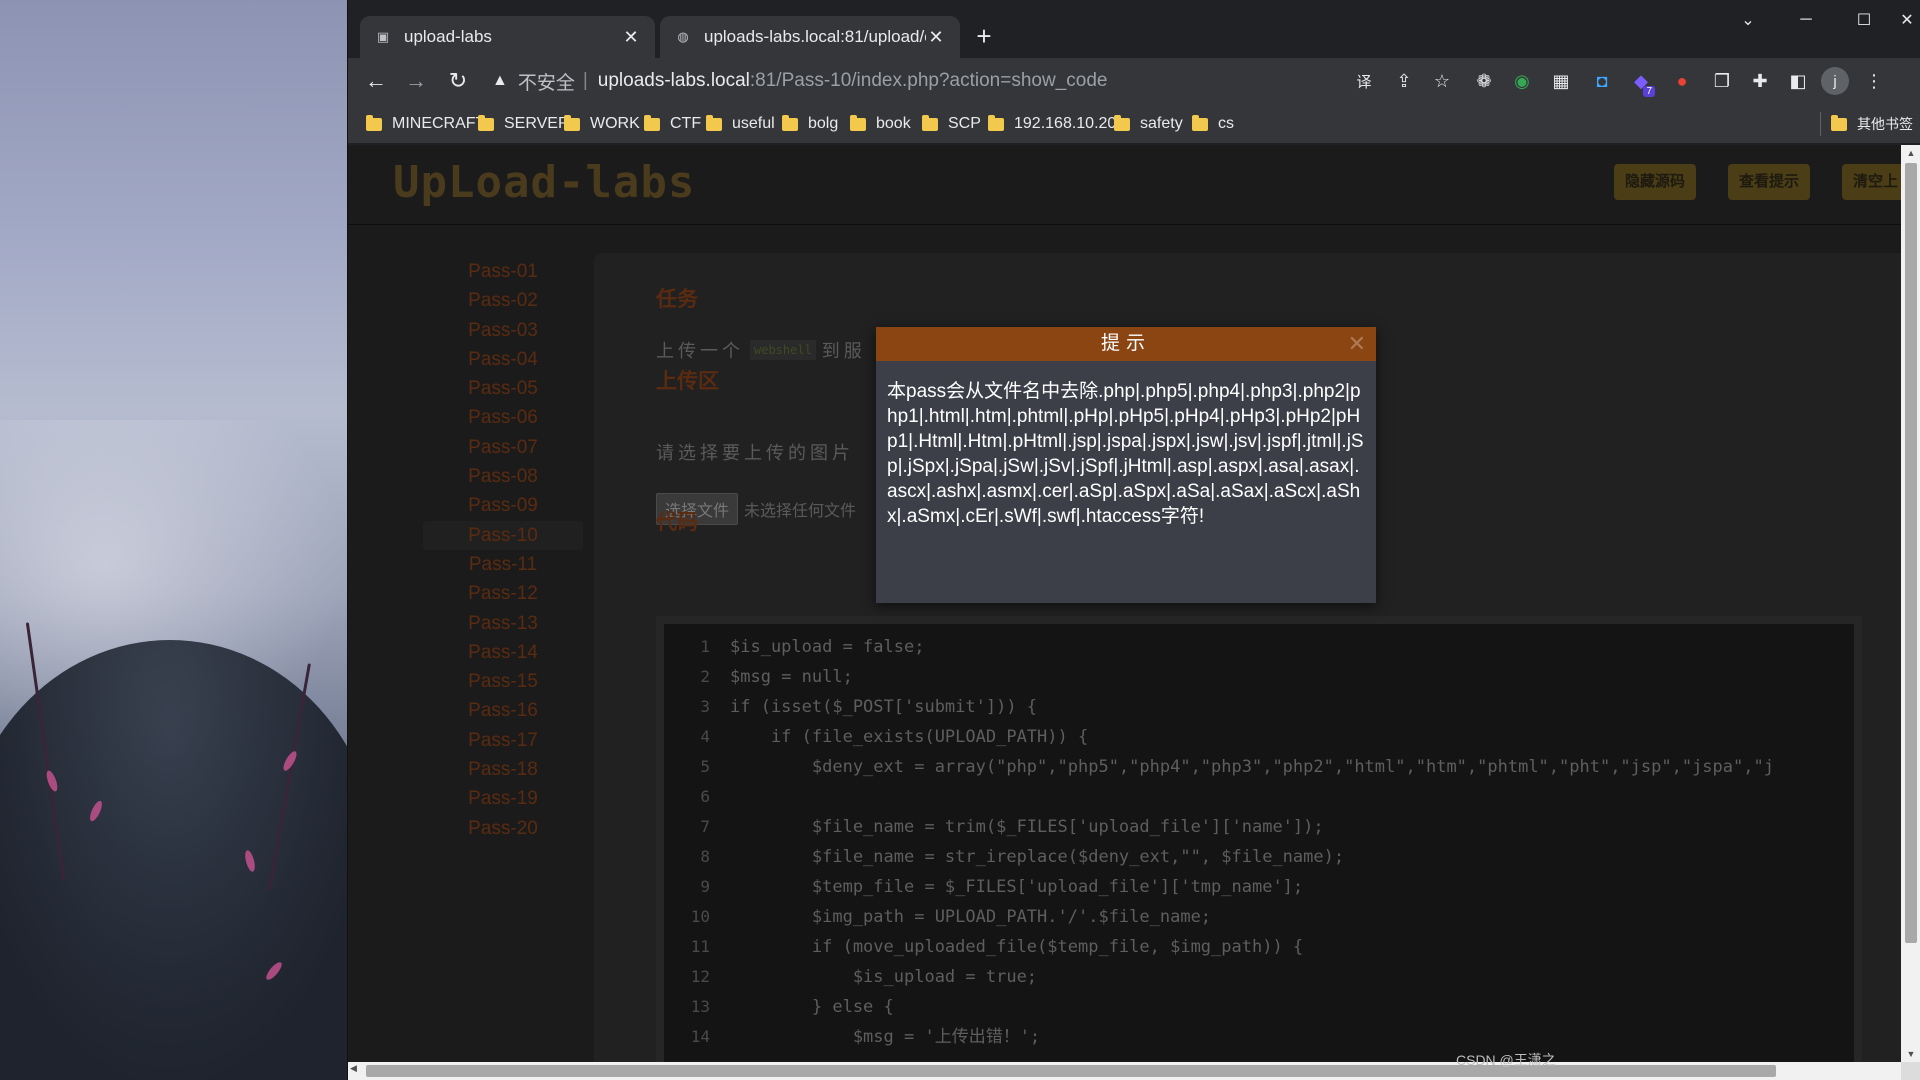  Describe the element at coordinates (503, 476) in the screenshot. I see `sidebar-item-pass-08: Pass-08` at that location.